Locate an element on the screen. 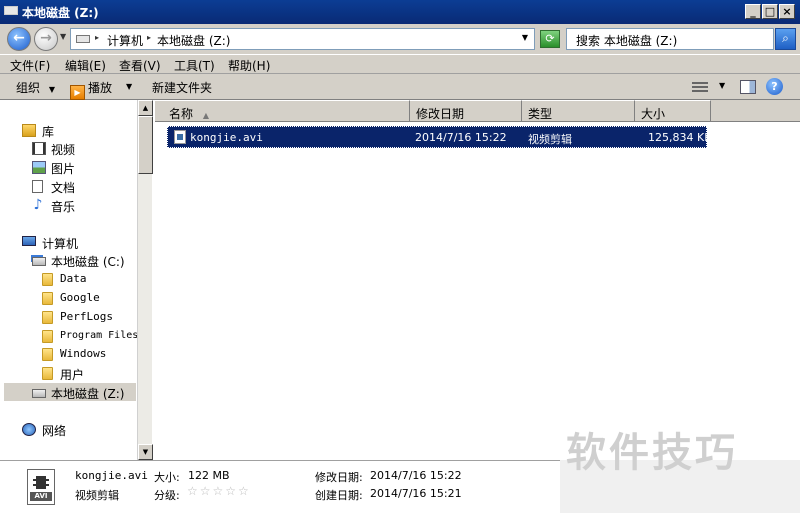 The width and height of the screenshot is (800, 513). new-folder-button: 新建文件夹 is located at coordinates (182, 87).